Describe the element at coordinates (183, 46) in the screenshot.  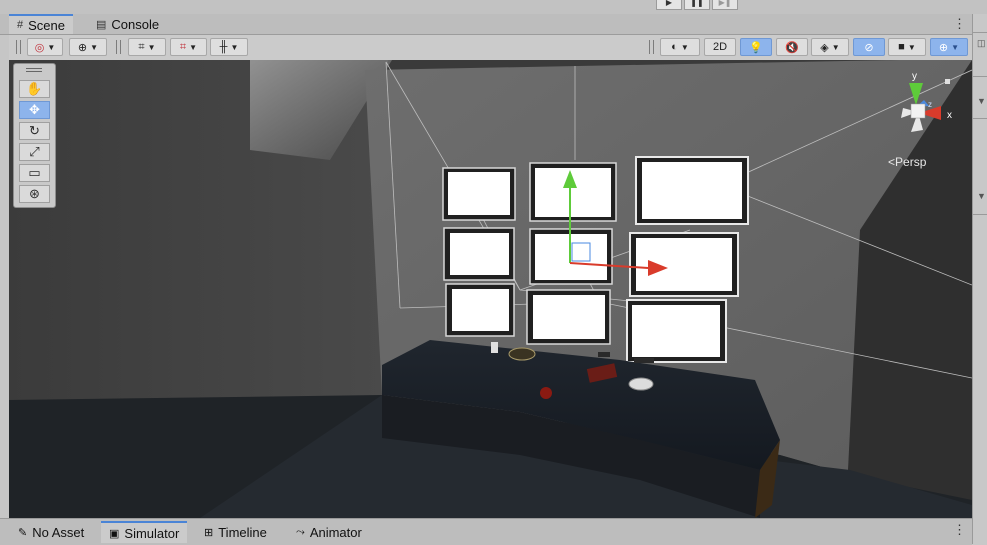
I see `snap-icon: ⌗` at that location.